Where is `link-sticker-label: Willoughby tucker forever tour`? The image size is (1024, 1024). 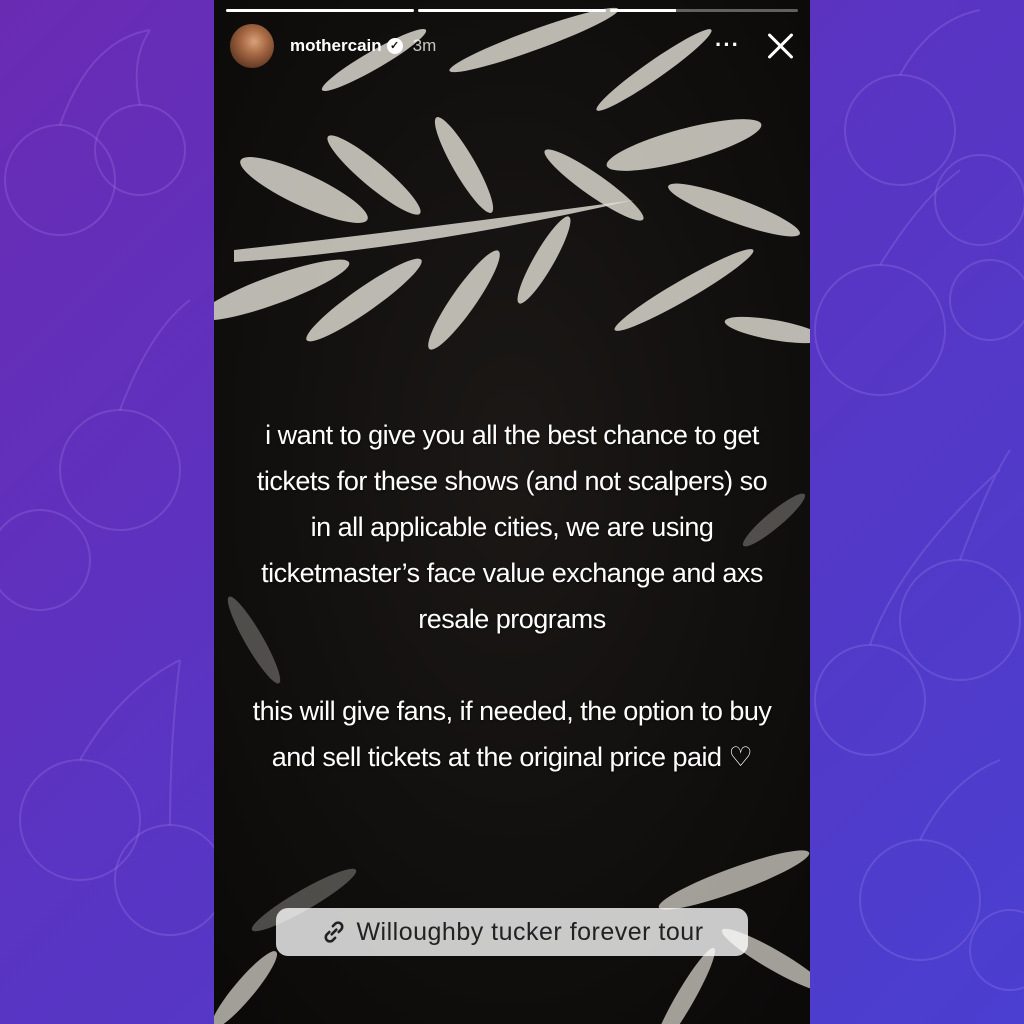
link-sticker-label: Willoughby tucker forever tour is located at coordinates (530, 931).